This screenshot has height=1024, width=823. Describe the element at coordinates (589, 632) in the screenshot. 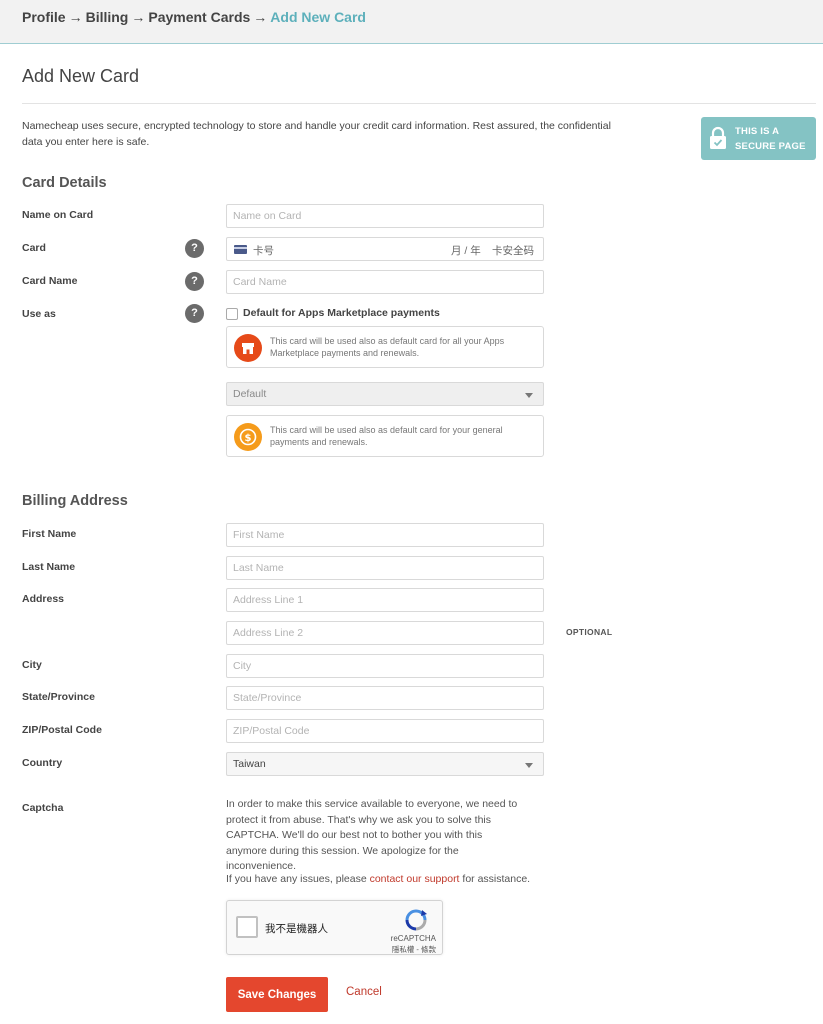

I see `optional-label: OPTIONAL` at that location.